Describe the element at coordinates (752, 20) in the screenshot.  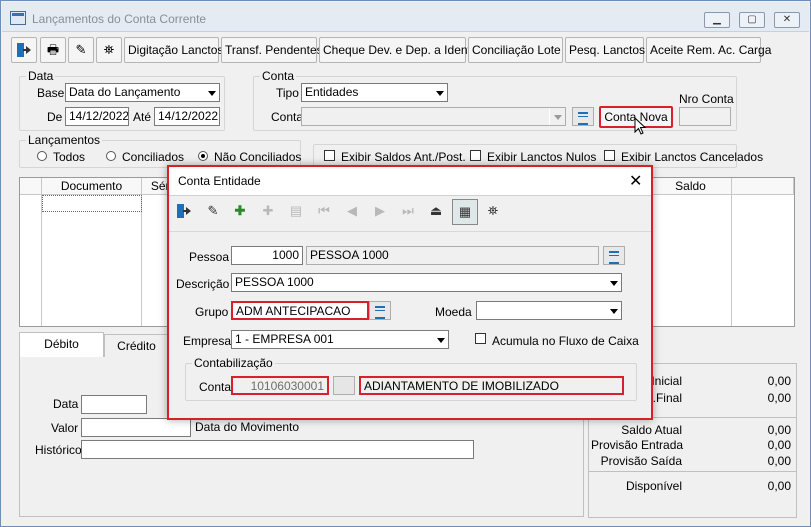
I see `maximize-button: ▢` at that location.